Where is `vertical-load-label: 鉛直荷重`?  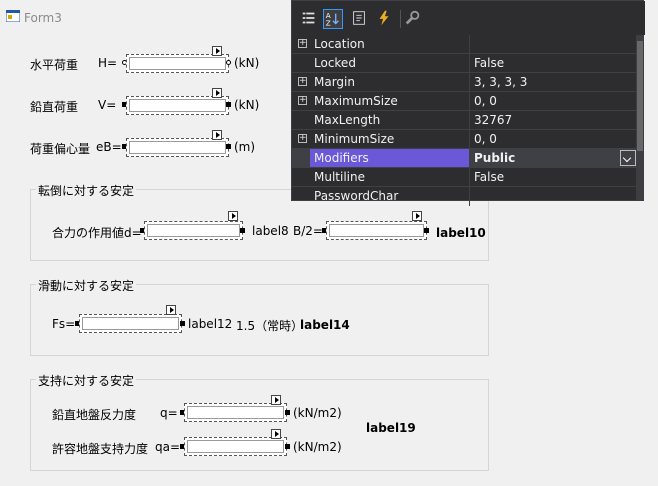
vertical-load-label: 鉛直荷重 is located at coordinates (54, 107).